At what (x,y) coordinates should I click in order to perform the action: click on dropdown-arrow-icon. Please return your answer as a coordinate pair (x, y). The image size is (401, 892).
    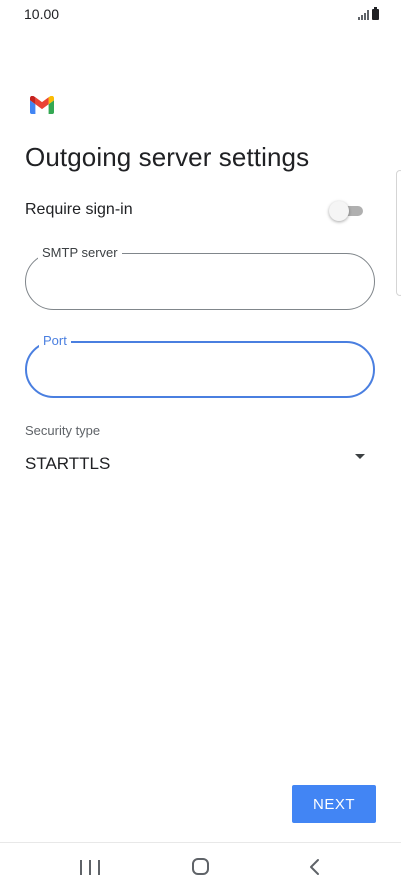
    Looking at the image, I should click on (360, 456).